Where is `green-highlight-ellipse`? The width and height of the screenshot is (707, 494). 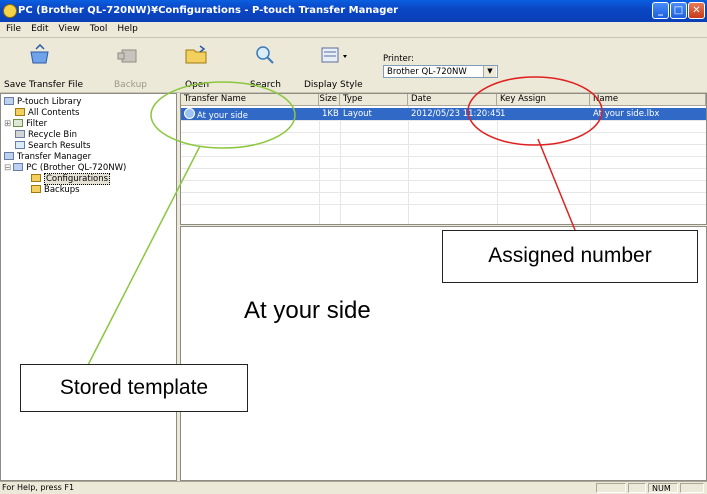
green-highlight-ellipse is located at coordinates (223, 115).